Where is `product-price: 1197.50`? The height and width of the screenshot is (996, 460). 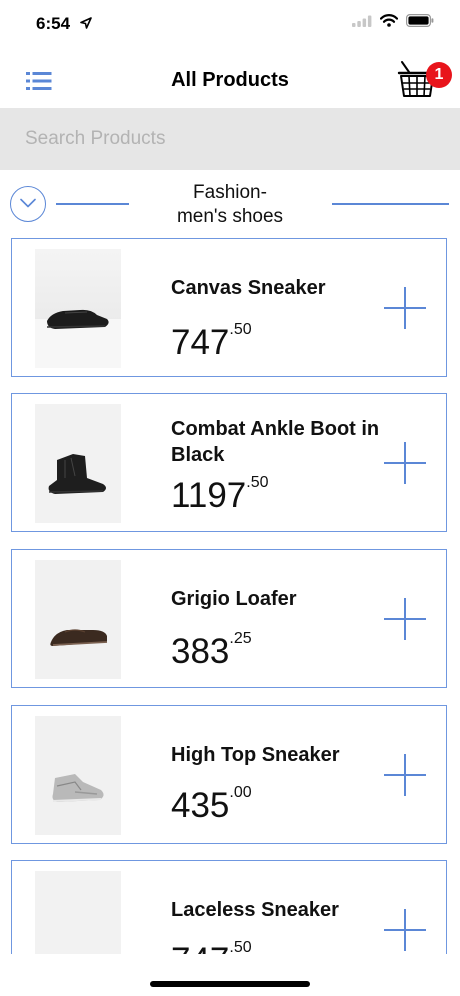 product-price: 1197.50 is located at coordinates (220, 495).